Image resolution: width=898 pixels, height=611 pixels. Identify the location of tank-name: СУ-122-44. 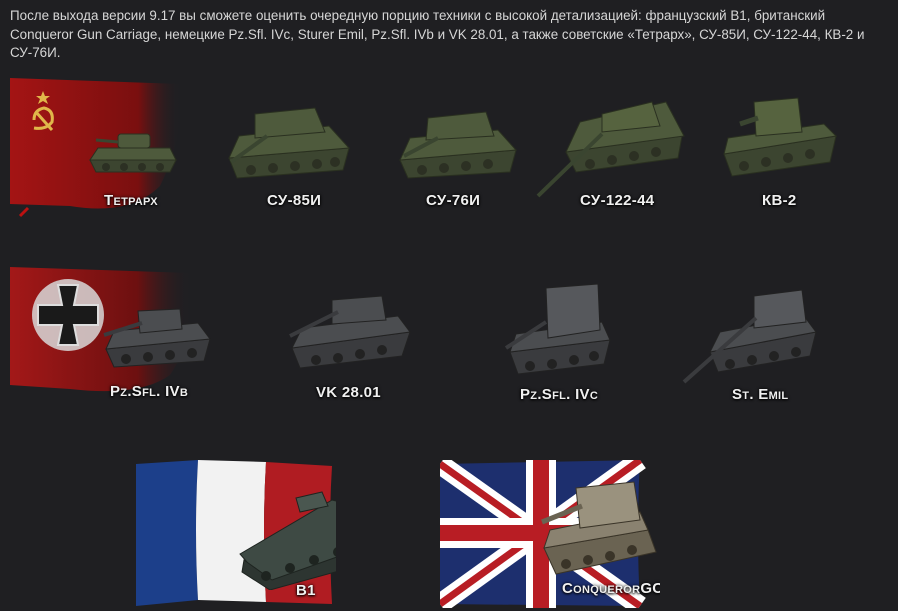
(617, 200).